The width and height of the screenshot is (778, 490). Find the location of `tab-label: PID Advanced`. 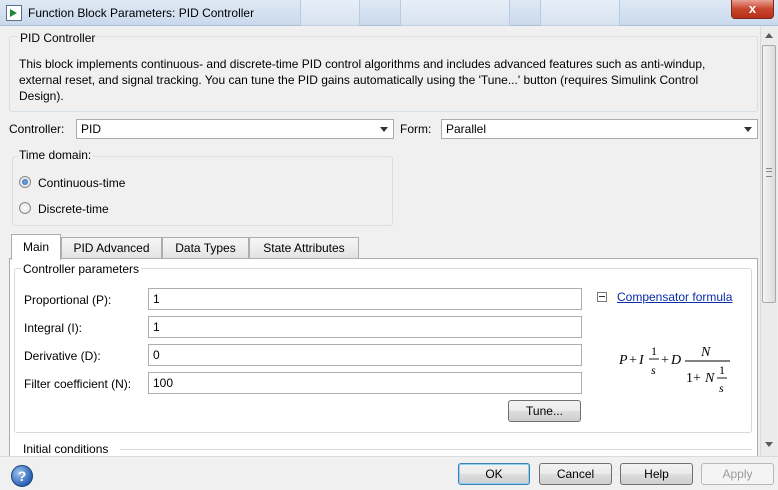

tab-label: PID Advanced is located at coordinates (111, 248).